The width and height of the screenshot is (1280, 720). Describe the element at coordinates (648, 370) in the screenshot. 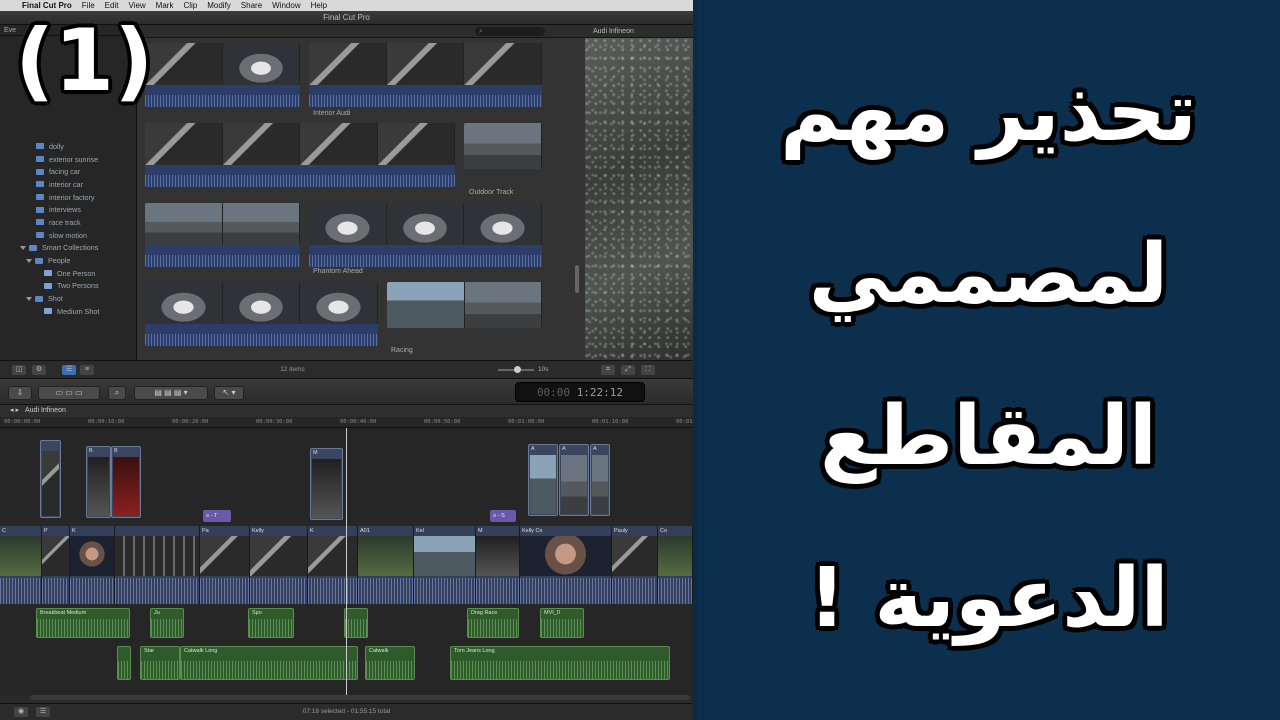

I see `fullscreen-icon: ⛶` at that location.